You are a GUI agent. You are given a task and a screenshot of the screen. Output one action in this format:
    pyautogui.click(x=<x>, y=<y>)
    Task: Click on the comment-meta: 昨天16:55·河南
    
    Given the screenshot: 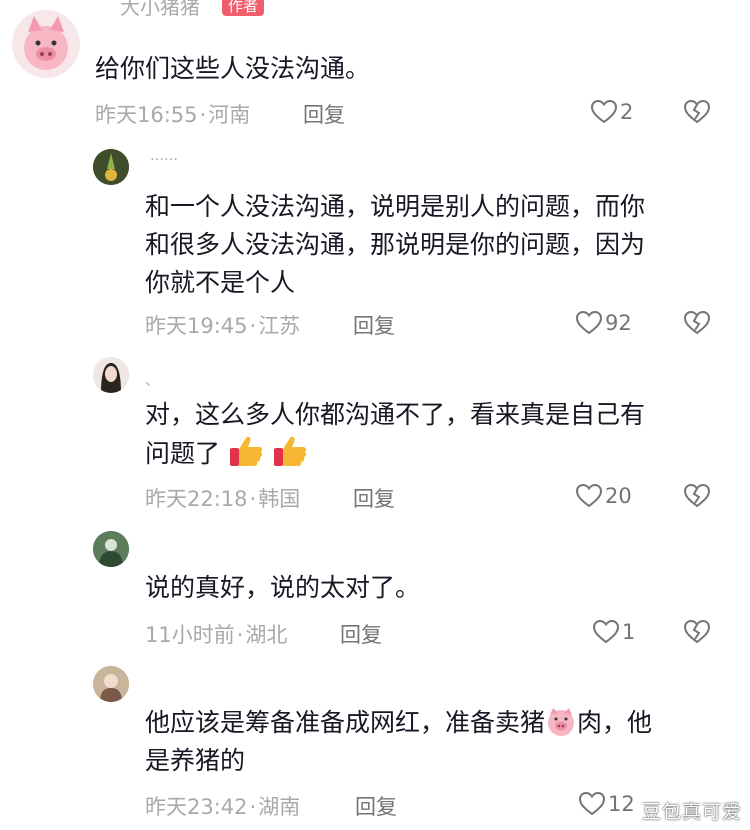 What is the action you would take?
    pyautogui.click(x=172, y=114)
    